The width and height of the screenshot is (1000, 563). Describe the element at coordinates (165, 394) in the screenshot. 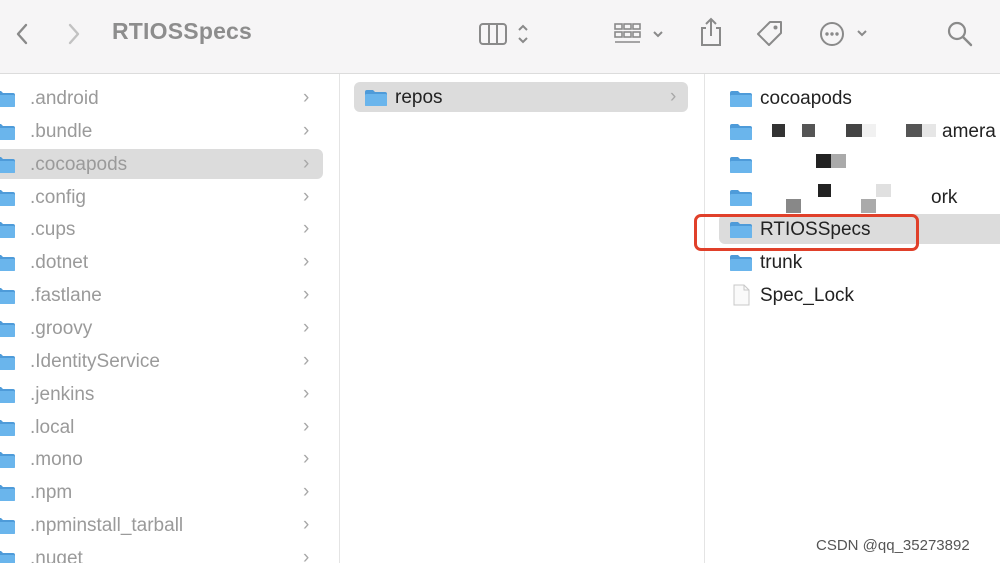

I see `sidebar-folder-row: .jenkins ›` at that location.